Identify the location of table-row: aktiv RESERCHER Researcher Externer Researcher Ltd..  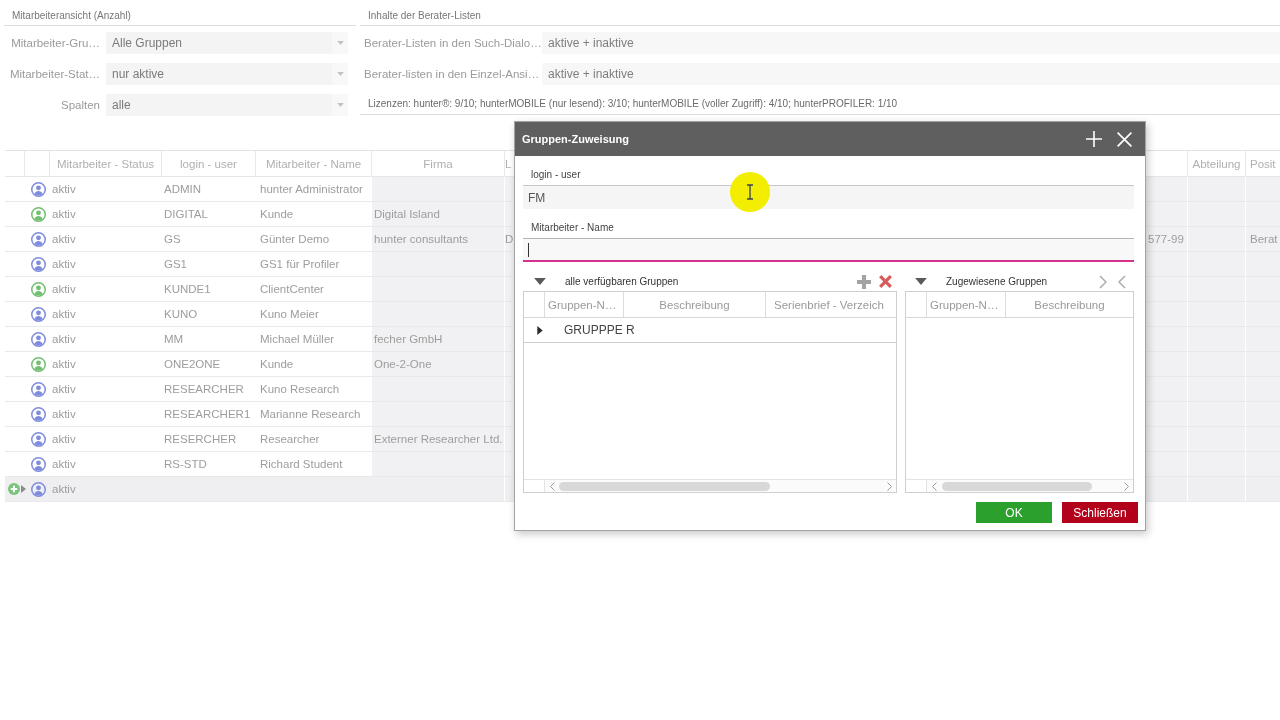
(259, 439).